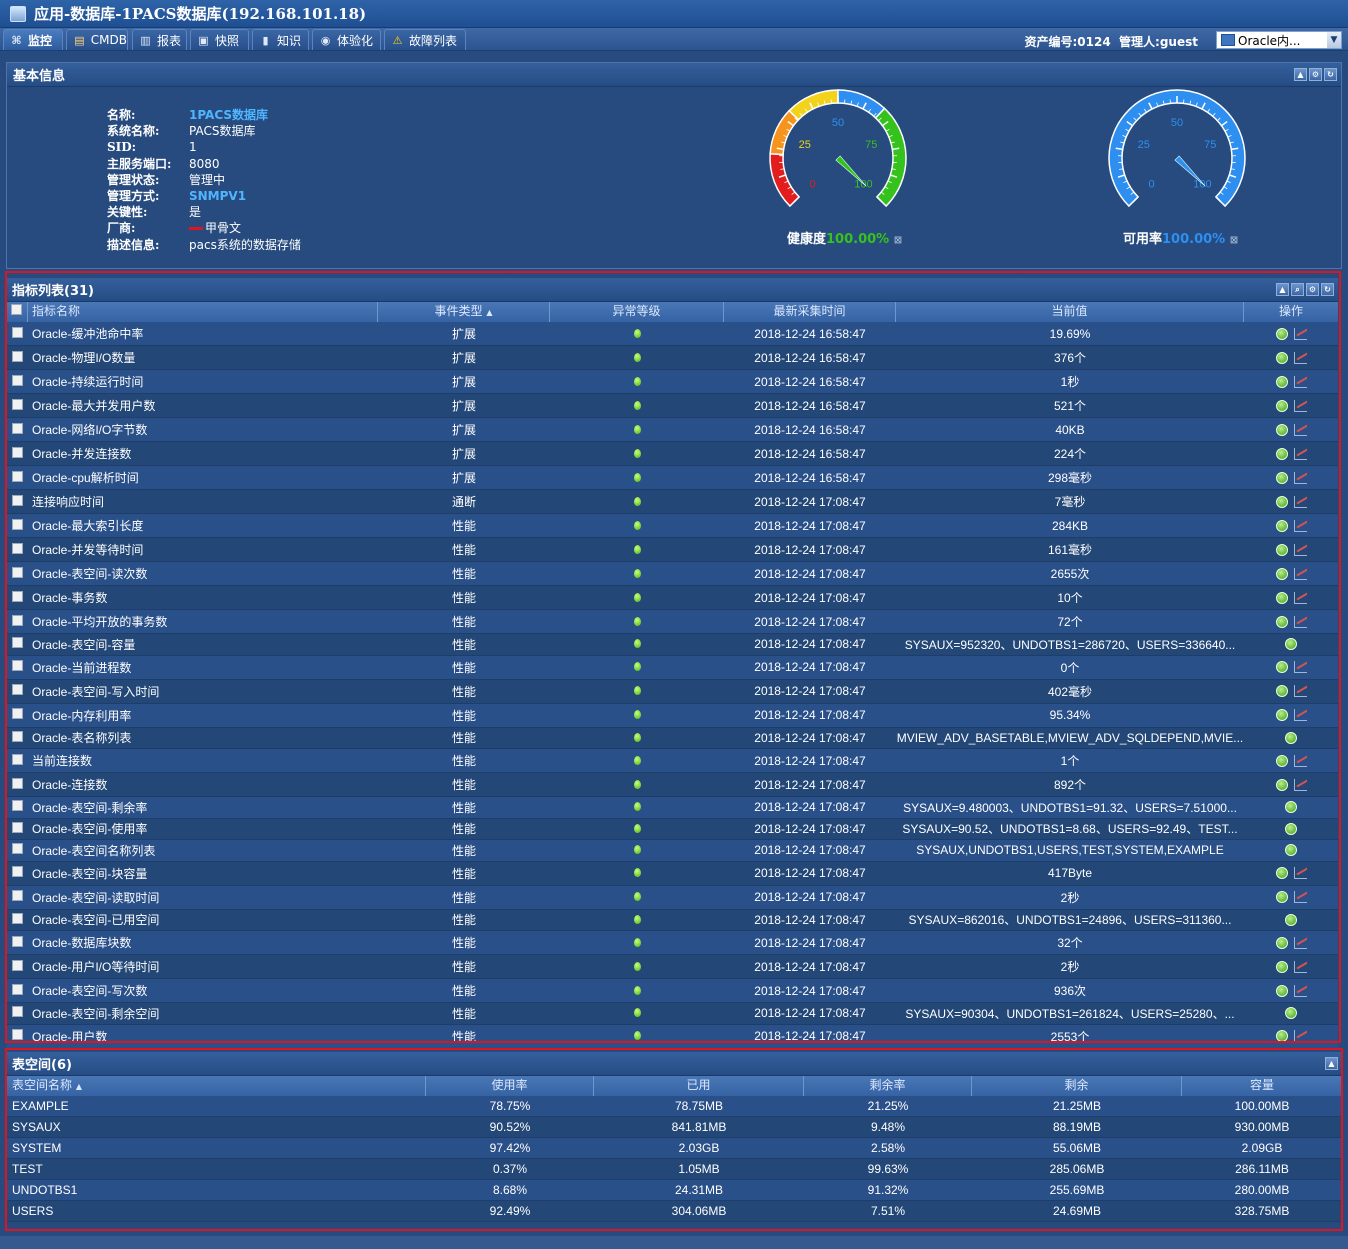 This screenshot has width=1348, height=1249. I want to click on metric-row: 连接响应时间 通断 2018-12-24 17:08:47 7毫秒, so click(672, 502).